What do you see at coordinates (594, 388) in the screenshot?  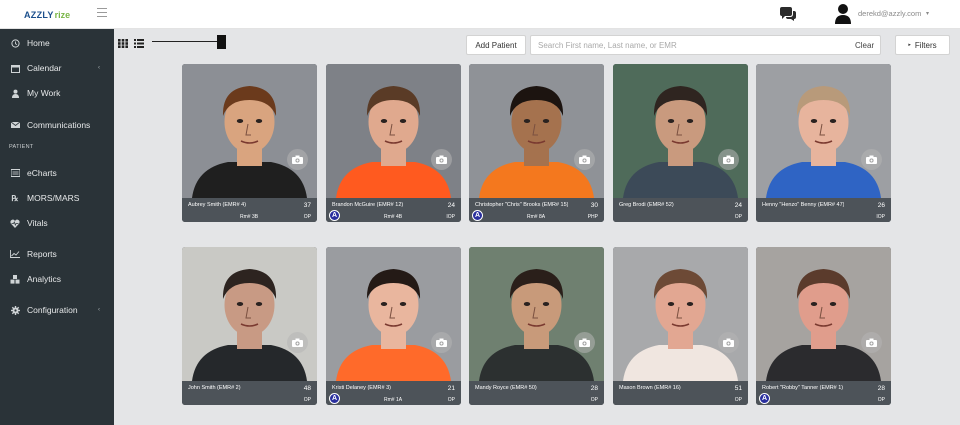 I see `patient-age: 28` at bounding box center [594, 388].